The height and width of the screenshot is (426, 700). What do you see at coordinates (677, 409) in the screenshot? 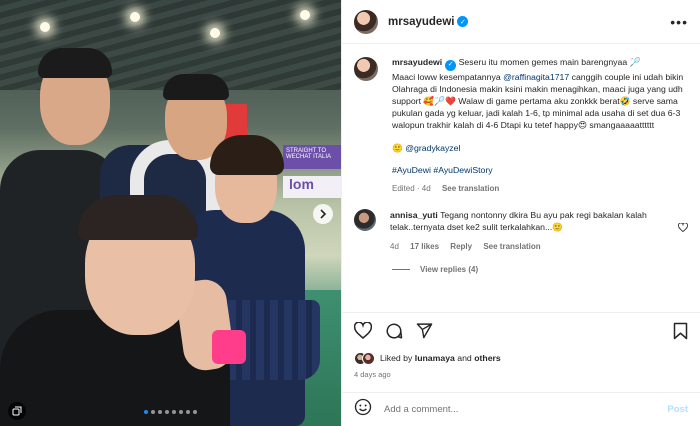
I see `post-button: Post` at bounding box center [677, 409].